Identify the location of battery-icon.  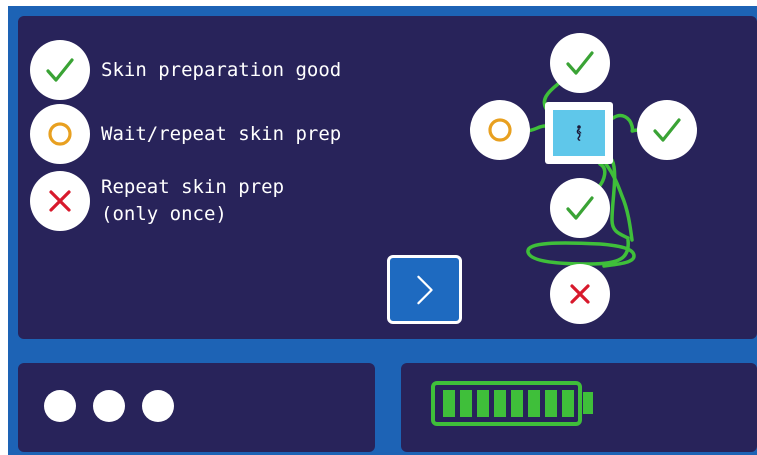
(506, 403).